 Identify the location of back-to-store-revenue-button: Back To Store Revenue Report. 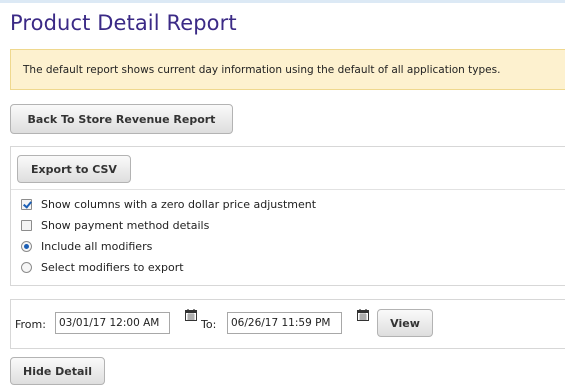
(121, 119).